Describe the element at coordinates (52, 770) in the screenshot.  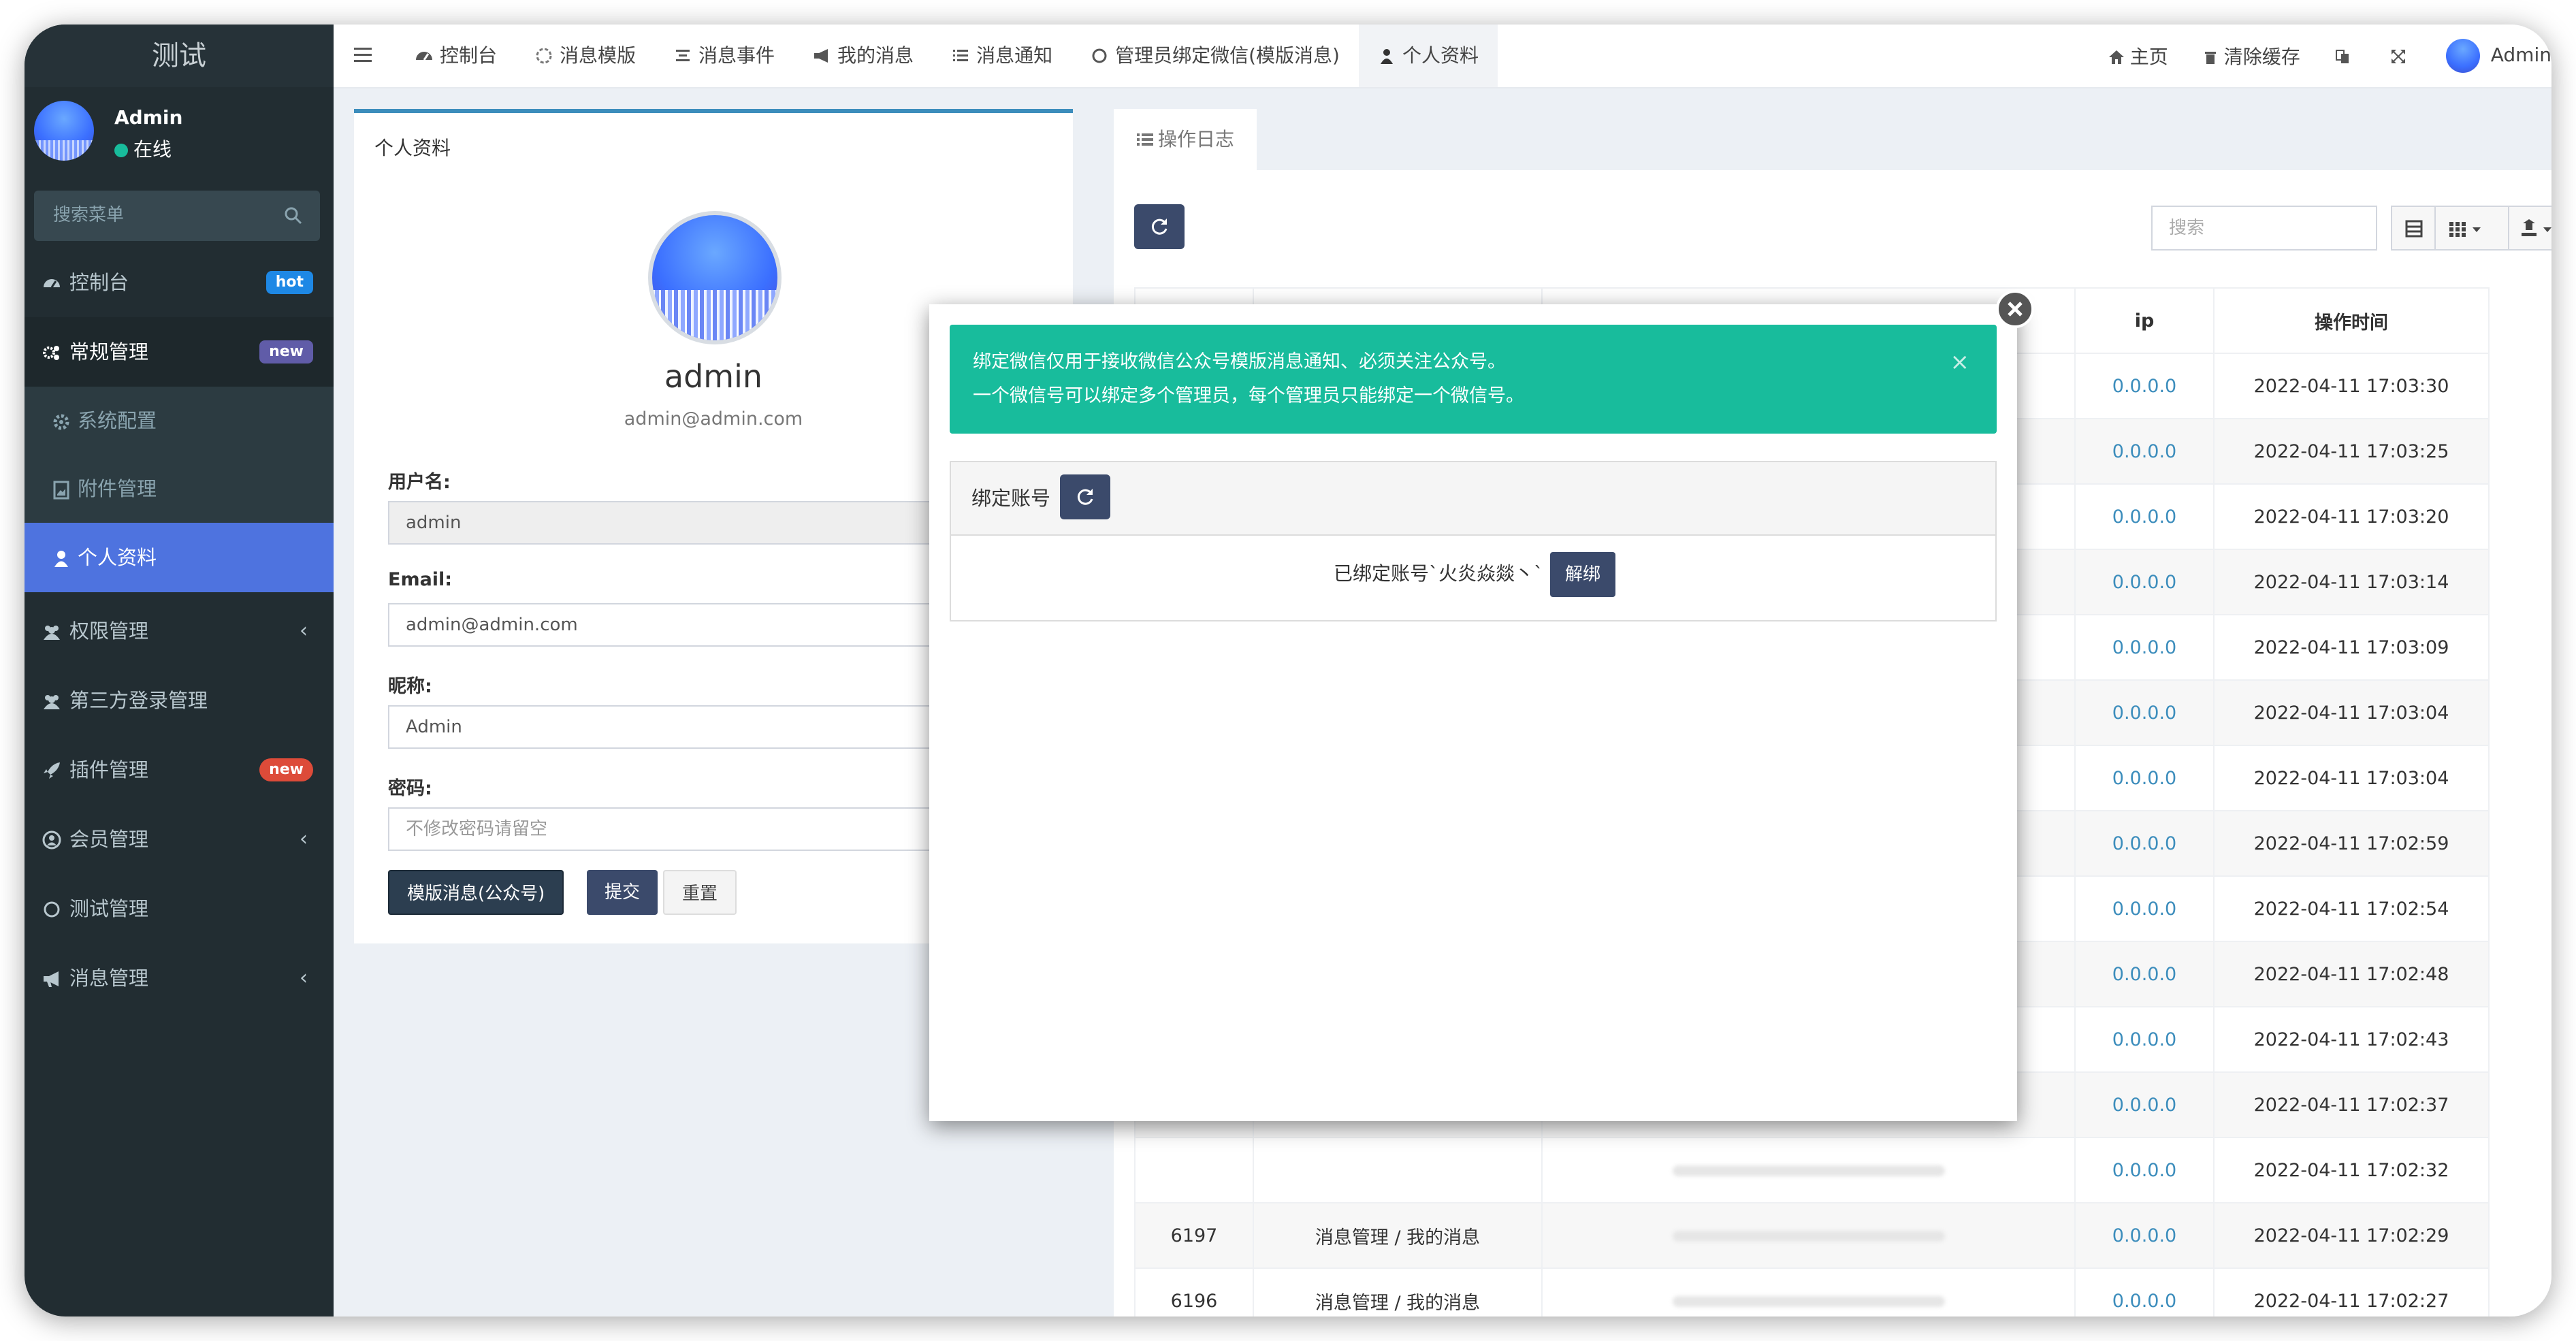
I see `rocket-icon` at that location.